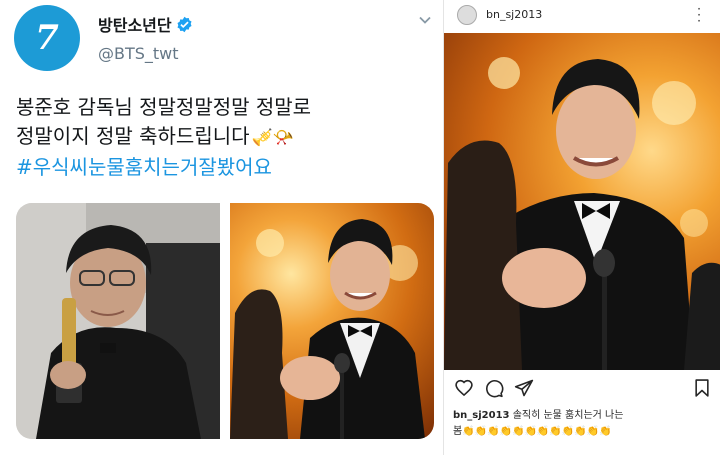 The image size is (720, 455). I want to click on tweet-line-2-row: 정말이지 정말 축하드립니다 🎺📯, so click(225, 137).